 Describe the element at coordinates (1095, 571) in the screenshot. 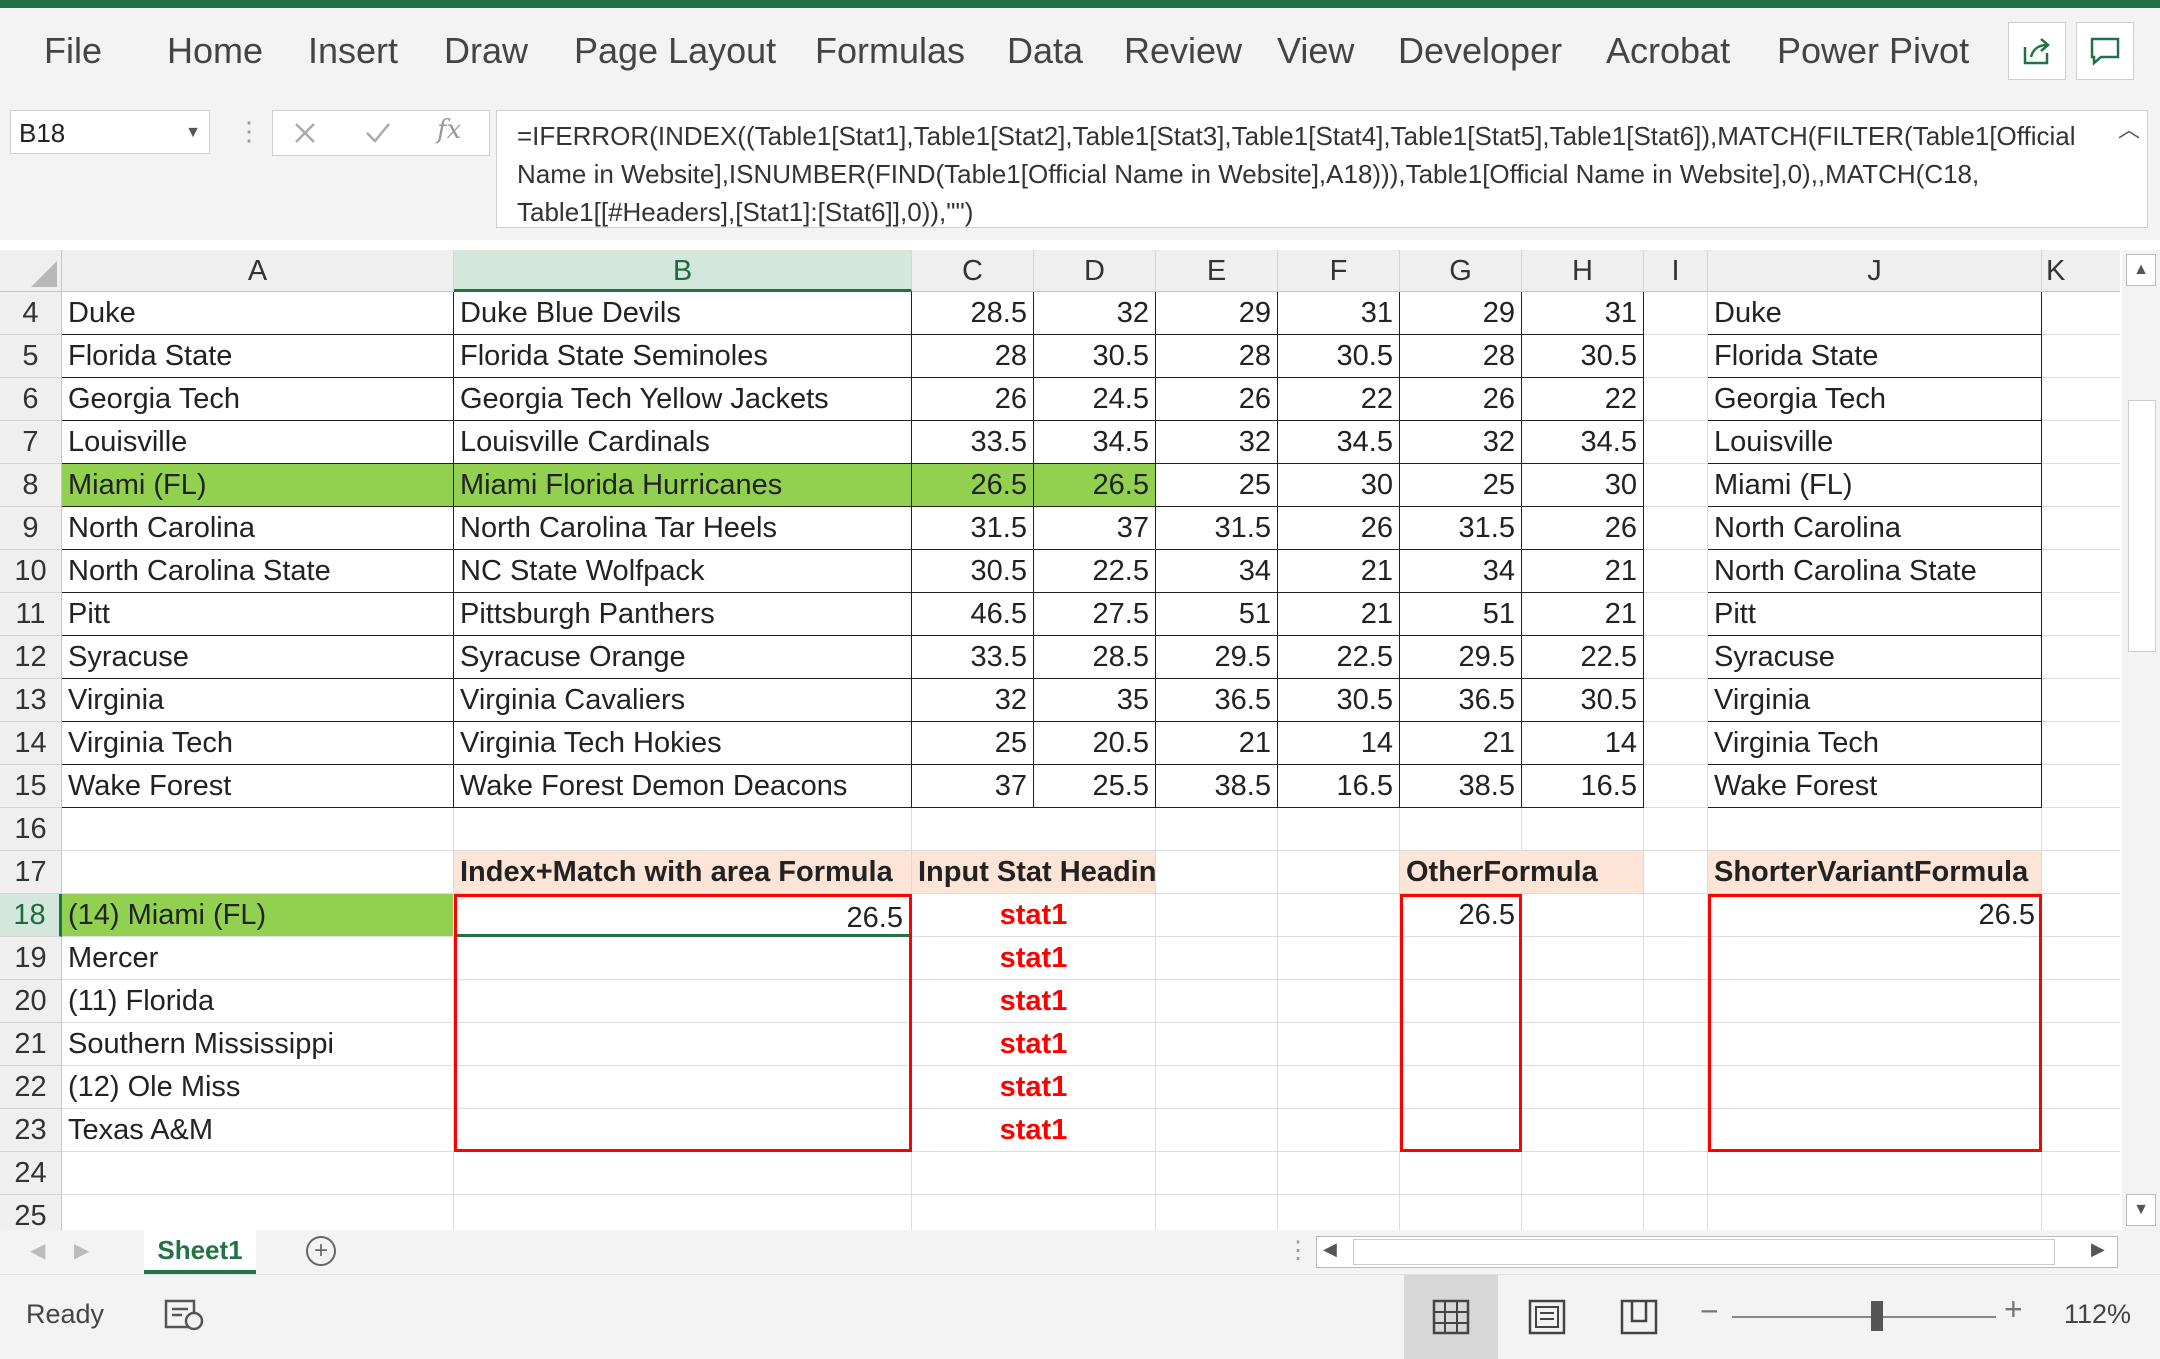

I see `table-cell-stat2: 22.5` at that location.